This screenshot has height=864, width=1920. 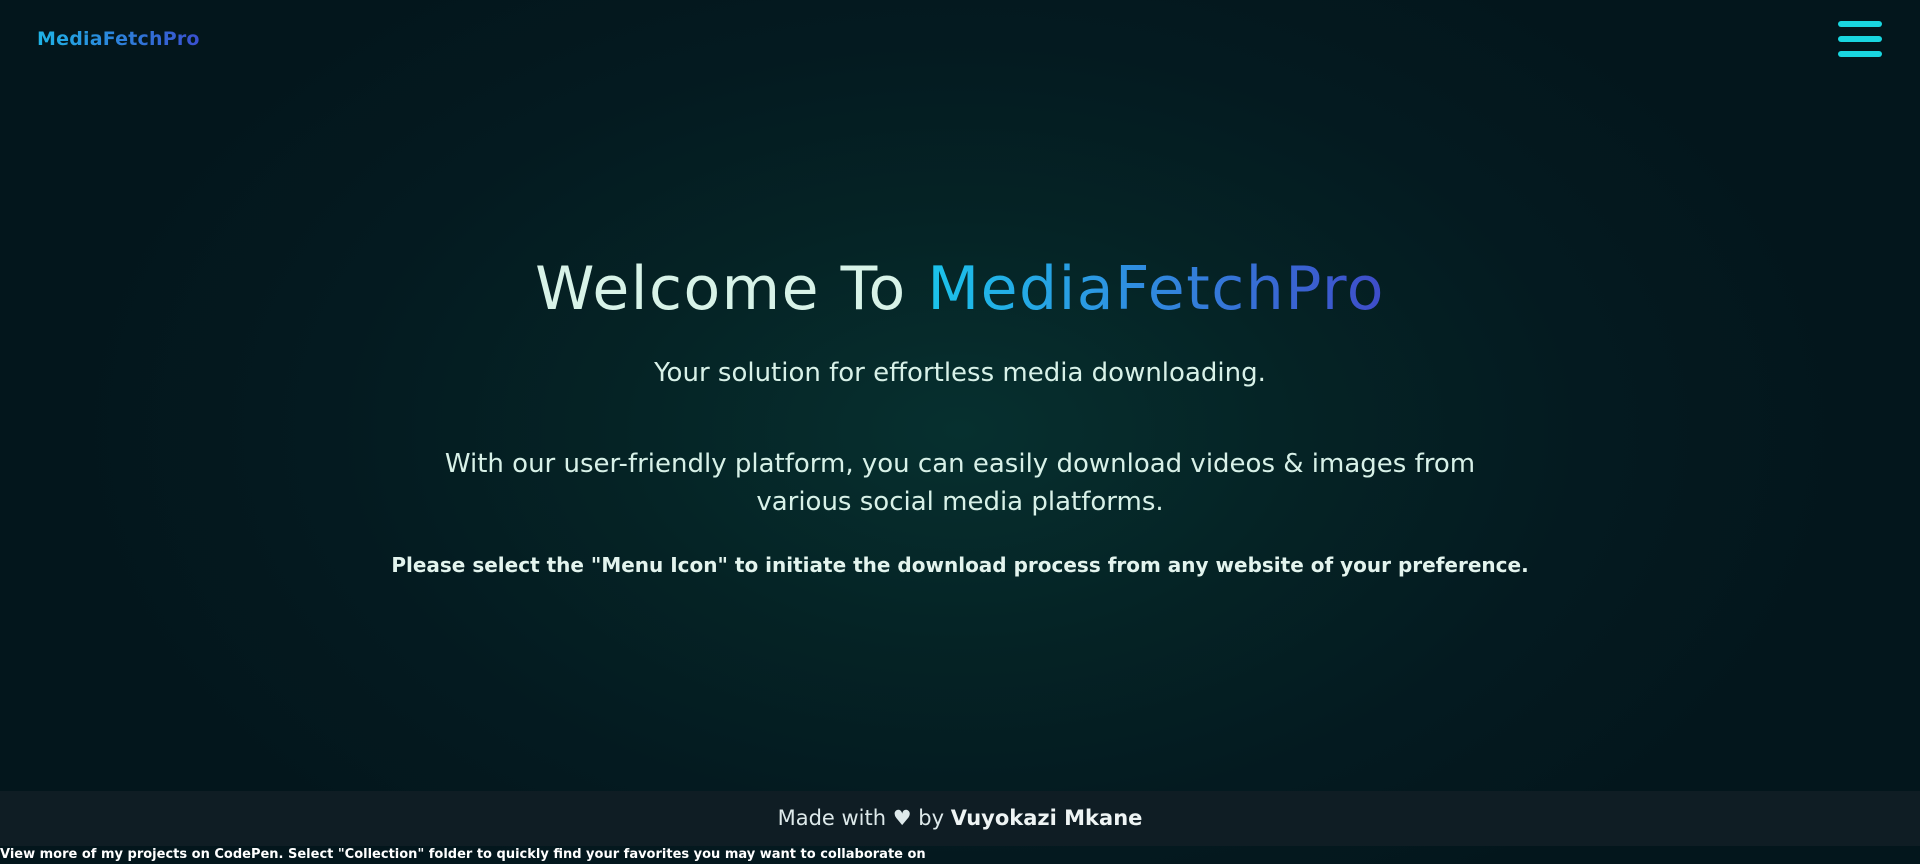 I want to click on menu-bar-bottom, so click(x=1860, y=54).